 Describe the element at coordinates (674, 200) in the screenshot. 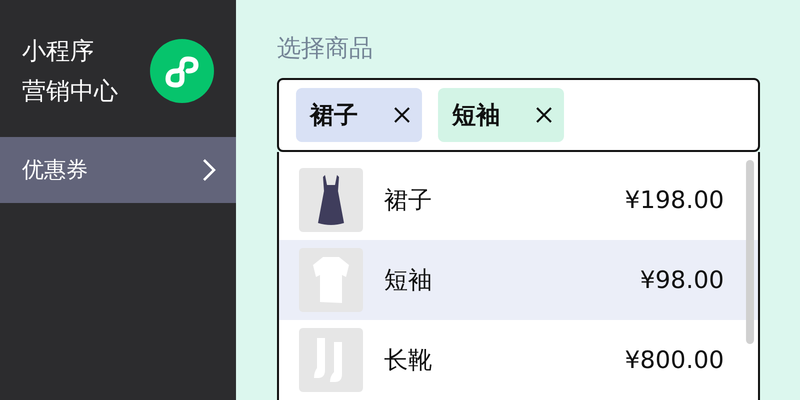

I see `product-price: ¥198.00` at that location.